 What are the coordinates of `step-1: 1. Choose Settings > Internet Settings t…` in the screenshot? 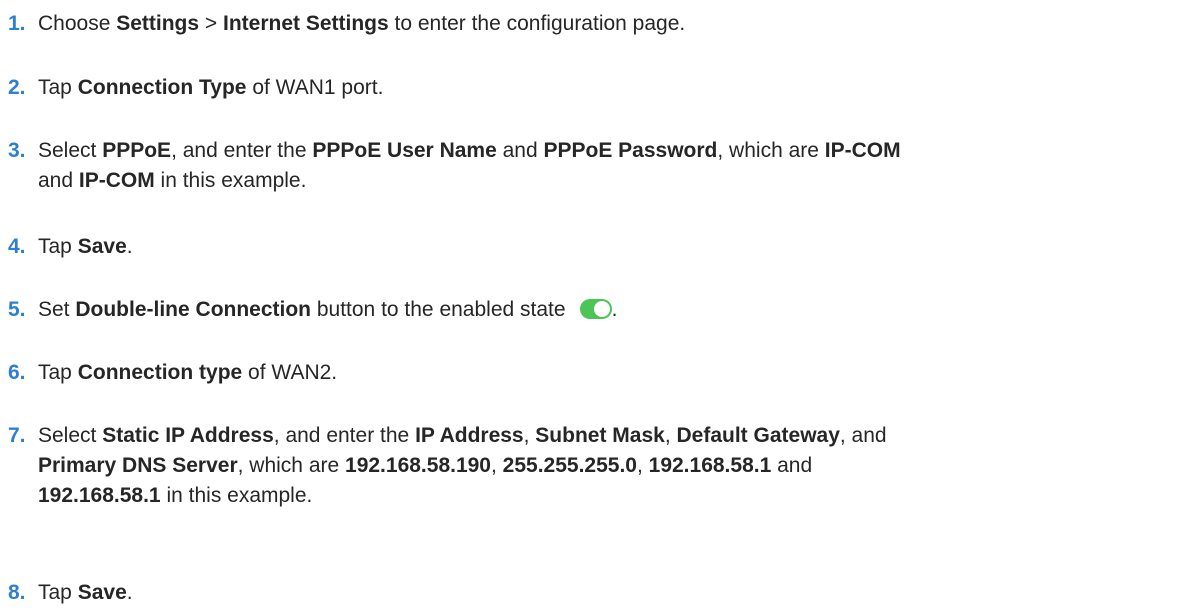 It's located at (346, 24).